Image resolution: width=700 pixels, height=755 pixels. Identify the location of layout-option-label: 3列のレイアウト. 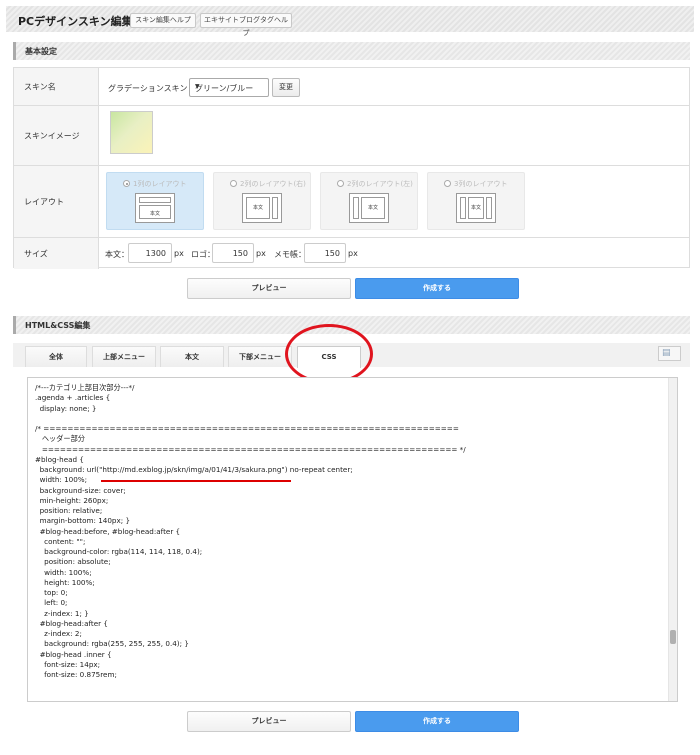
(481, 184).